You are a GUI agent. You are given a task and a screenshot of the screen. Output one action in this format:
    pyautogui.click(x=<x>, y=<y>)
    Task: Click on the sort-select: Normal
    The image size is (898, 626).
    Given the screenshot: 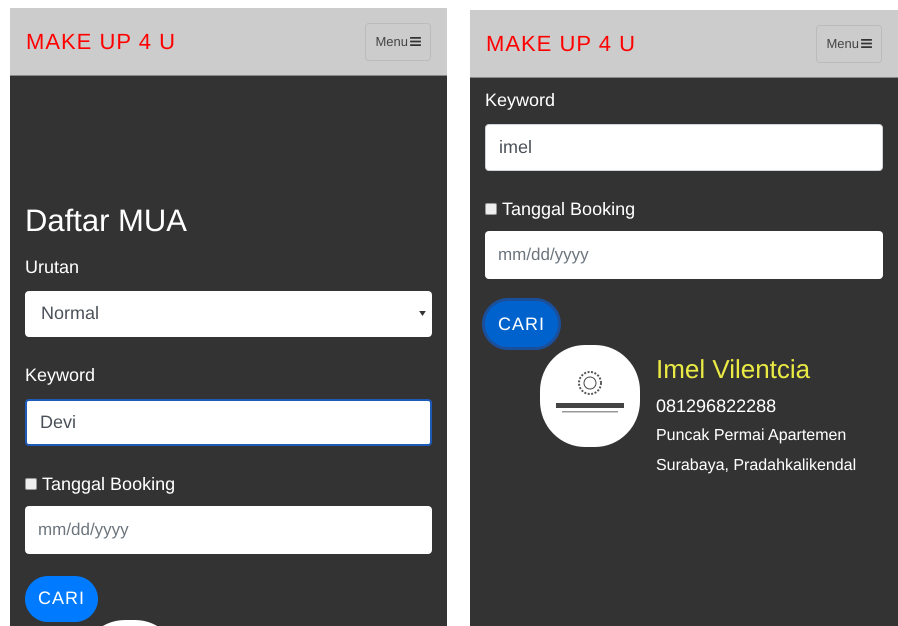 What is the action you would take?
    pyautogui.click(x=228, y=313)
    